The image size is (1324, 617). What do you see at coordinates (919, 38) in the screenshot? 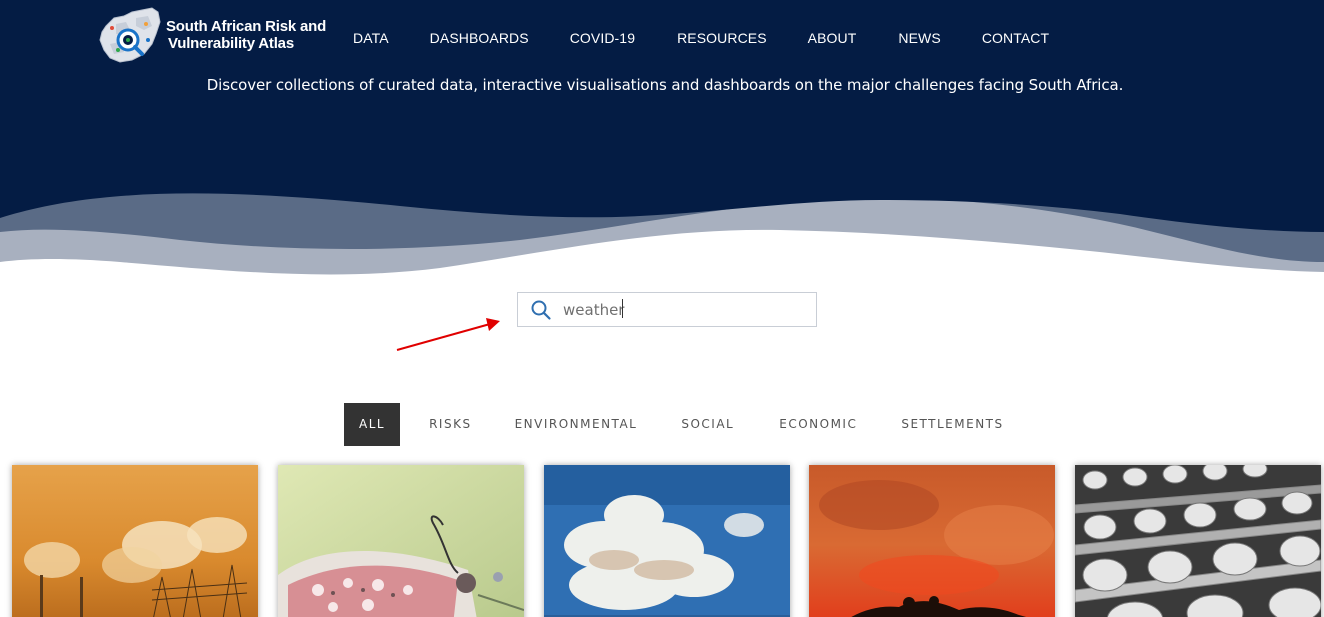
I see `nav-news: NEWS` at bounding box center [919, 38].